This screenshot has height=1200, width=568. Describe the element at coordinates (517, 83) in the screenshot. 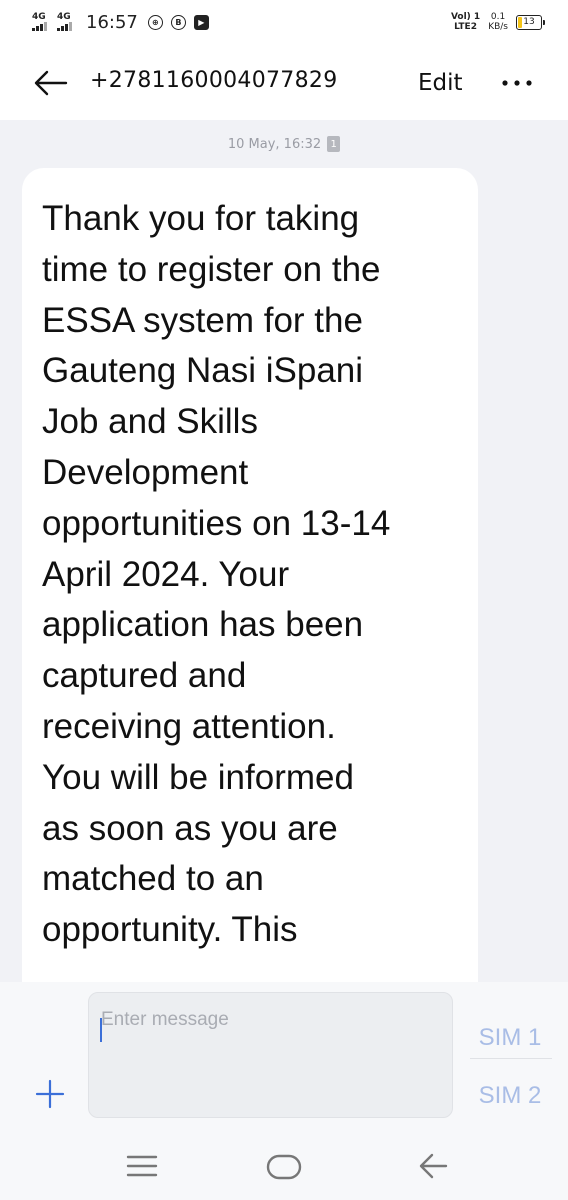

I see `more-icon` at that location.